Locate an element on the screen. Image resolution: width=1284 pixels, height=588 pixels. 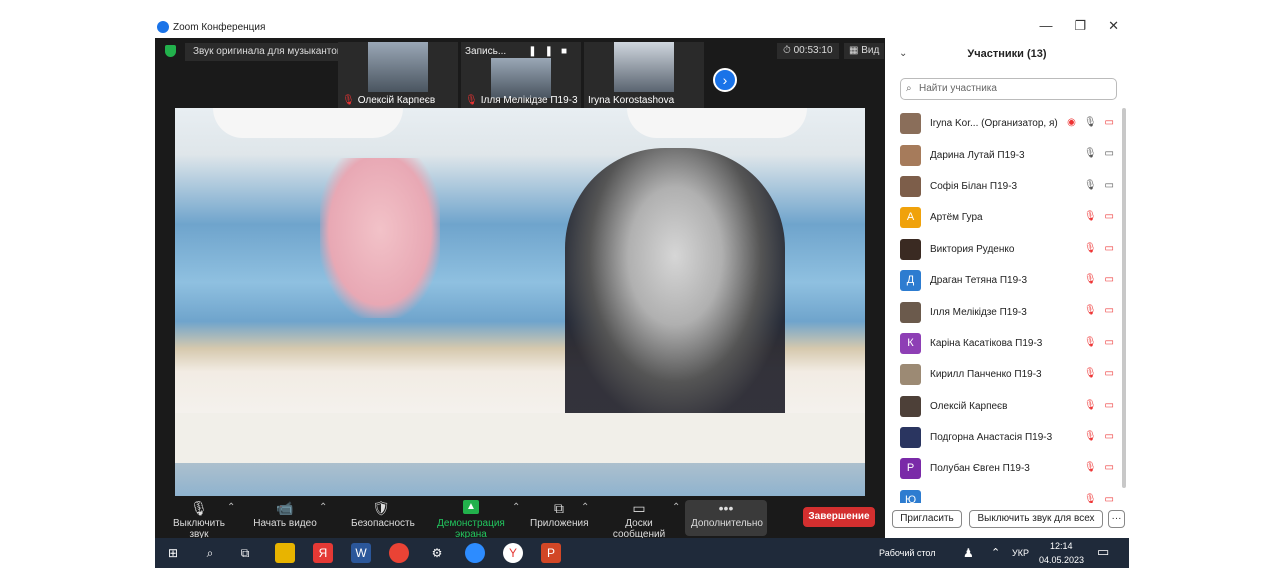
notifications-icon: ▭ is located at coordinates (1103, 552).